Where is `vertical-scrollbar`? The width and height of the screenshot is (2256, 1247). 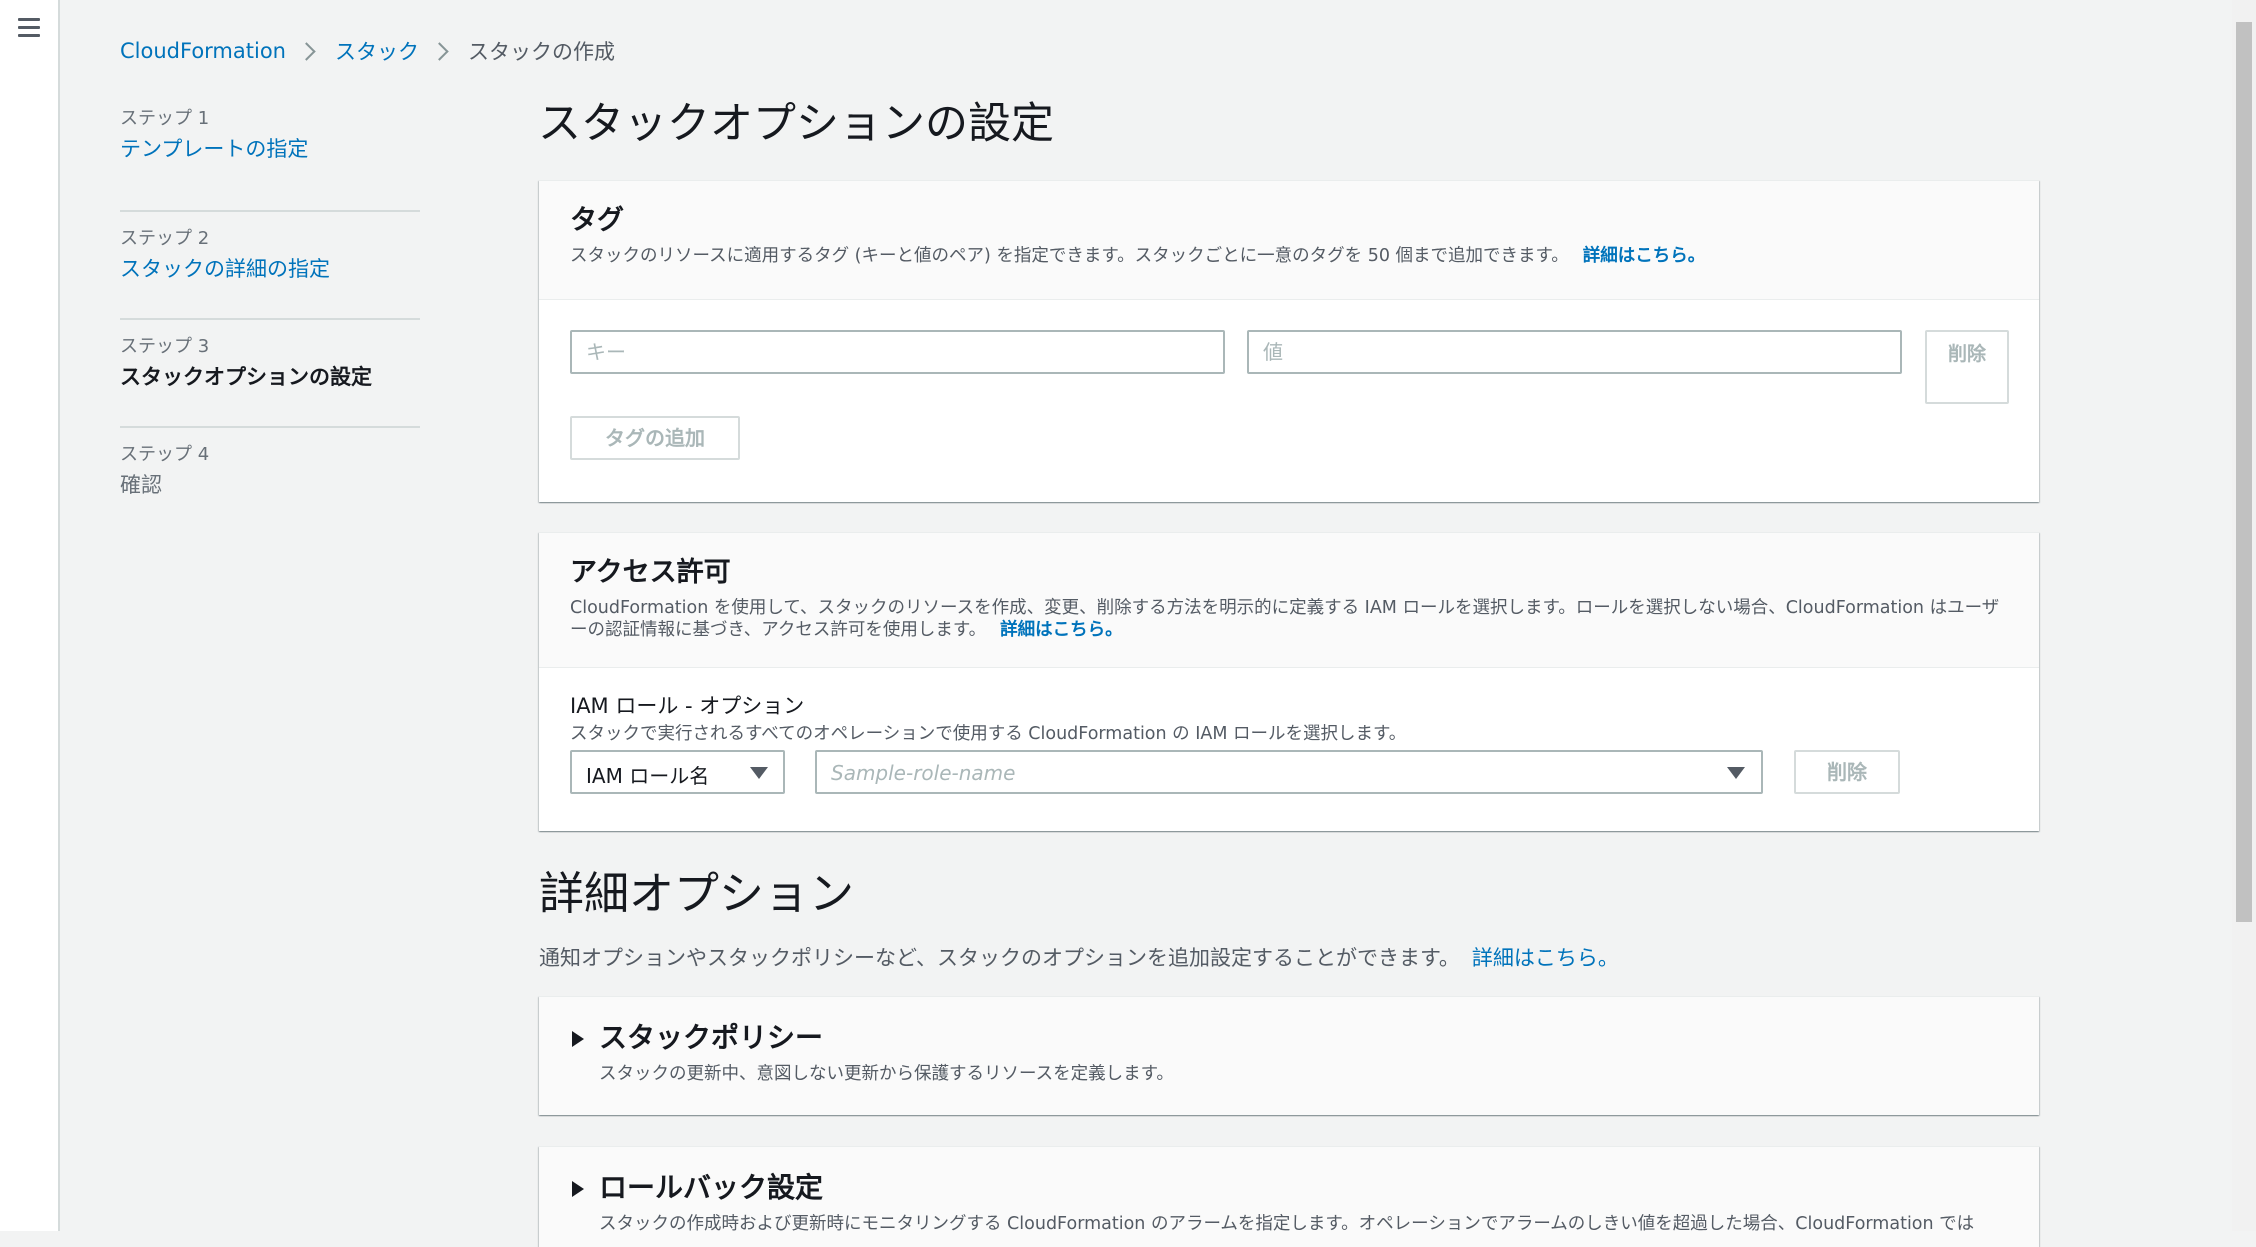 vertical-scrollbar is located at coordinates (2244, 615).